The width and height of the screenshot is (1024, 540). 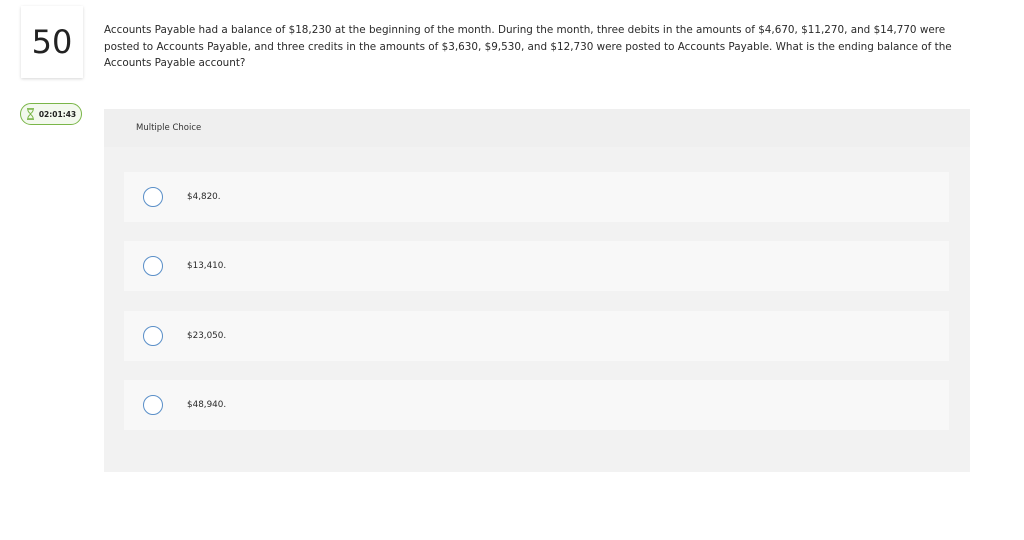 What do you see at coordinates (207, 266) in the screenshot?
I see `choice-label: $13,410.` at bounding box center [207, 266].